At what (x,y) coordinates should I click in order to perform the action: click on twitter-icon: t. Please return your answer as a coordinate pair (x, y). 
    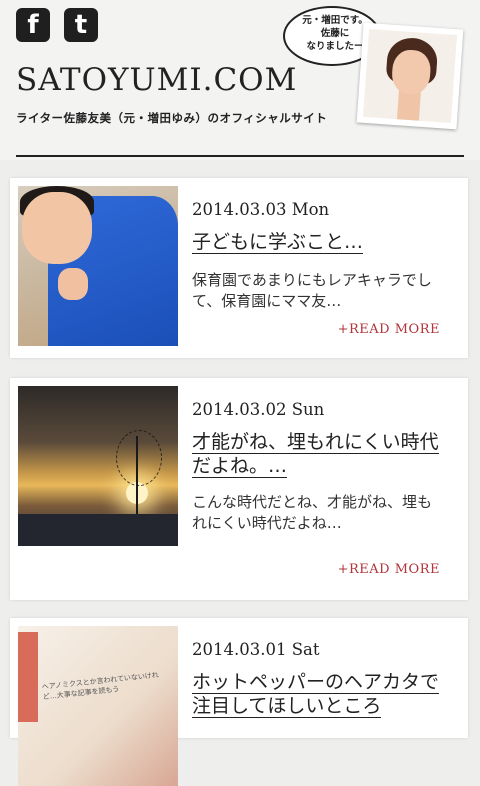
    Looking at the image, I should click on (81, 25).